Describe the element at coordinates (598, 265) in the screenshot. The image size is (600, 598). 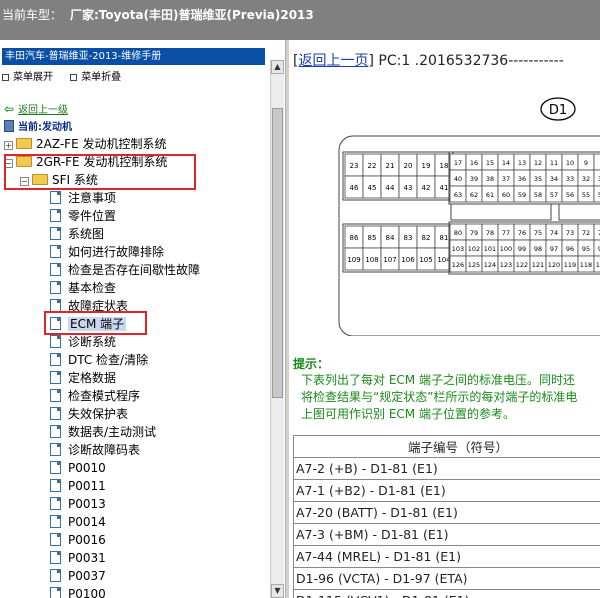
I see `pin-number: 117` at that location.